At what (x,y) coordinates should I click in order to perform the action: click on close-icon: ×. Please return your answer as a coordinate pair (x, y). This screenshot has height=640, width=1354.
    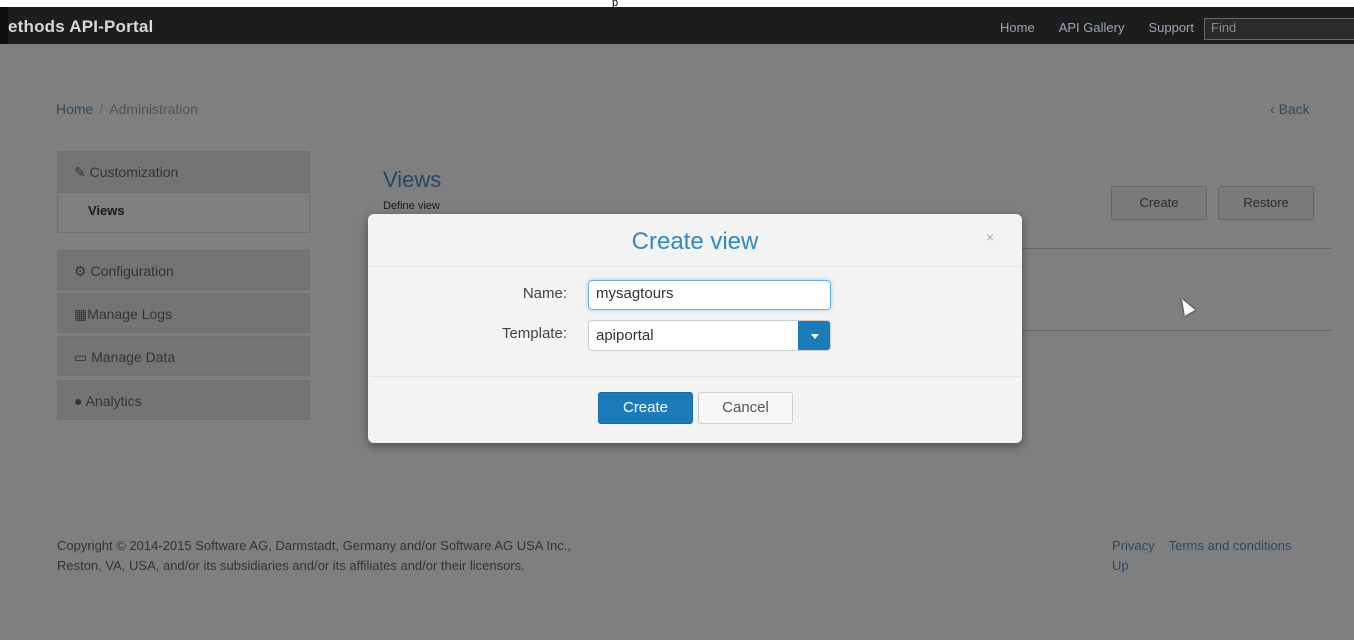
    Looking at the image, I should click on (990, 237).